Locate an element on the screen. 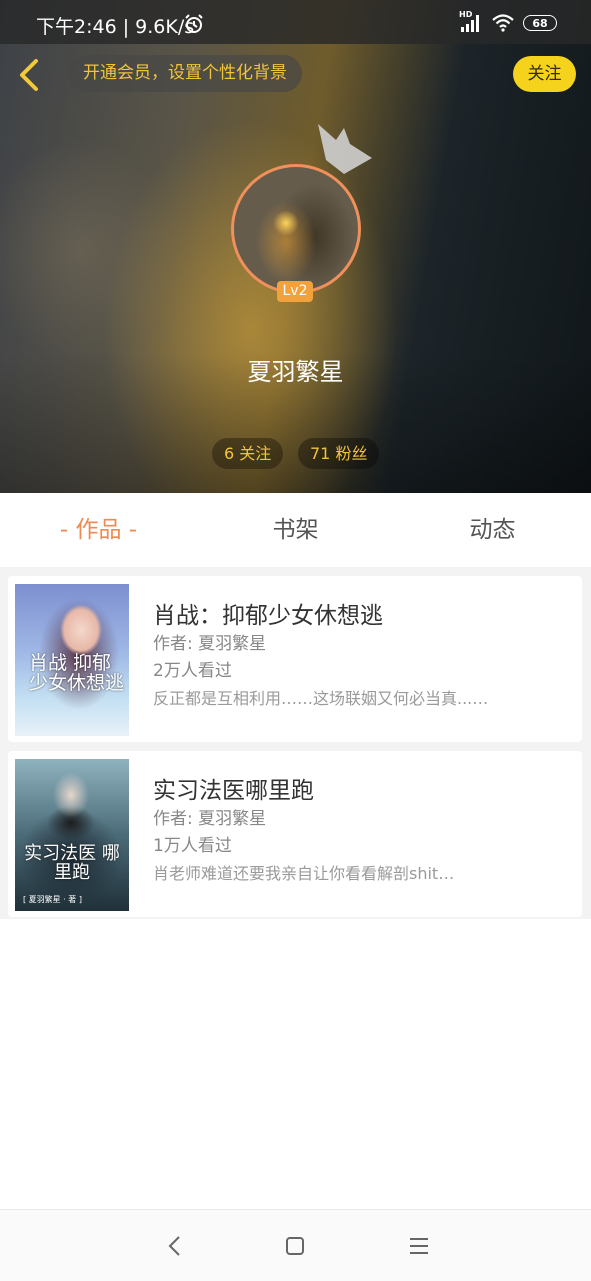  vip-background-banner: 开通会员，设置个性化背景 is located at coordinates (185, 73).